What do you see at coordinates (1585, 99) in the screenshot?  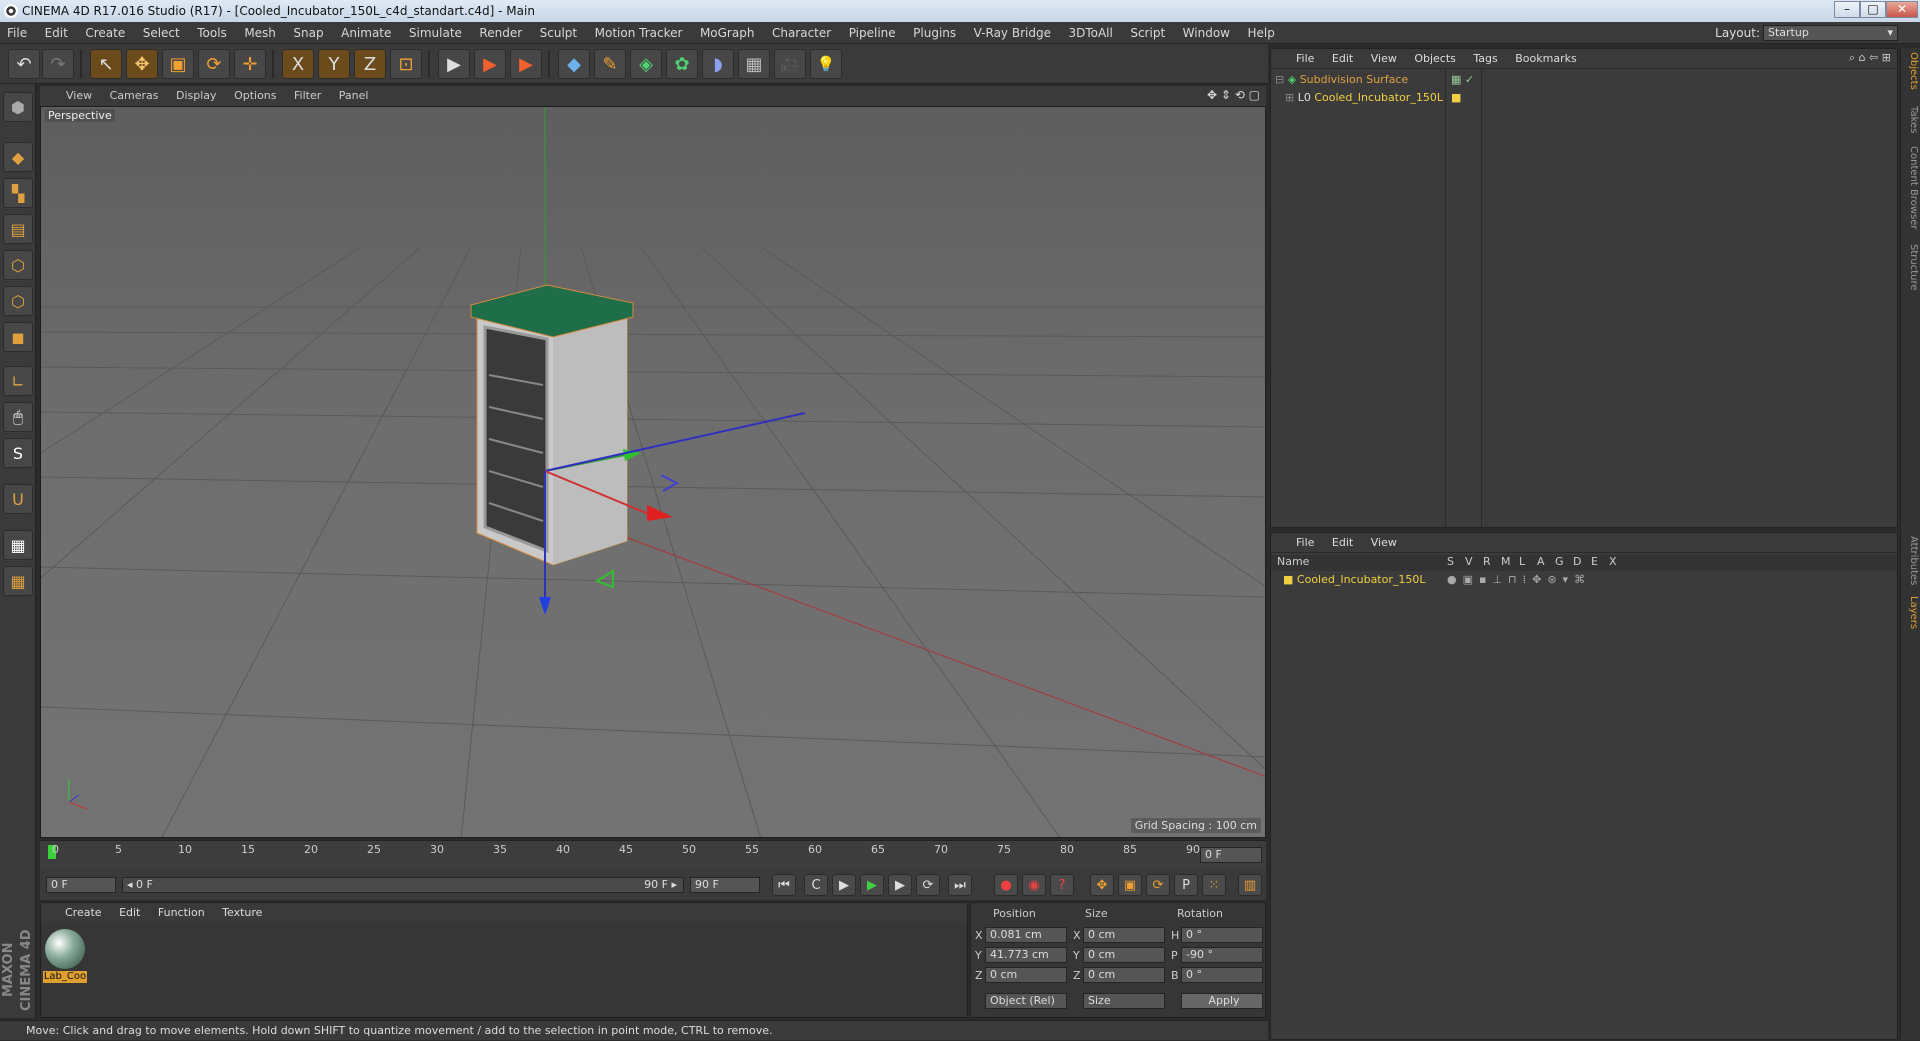 I see `object-row: ⊞ L0 Cooled_Incubator_150L ■` at bounding box center [1585, 99].